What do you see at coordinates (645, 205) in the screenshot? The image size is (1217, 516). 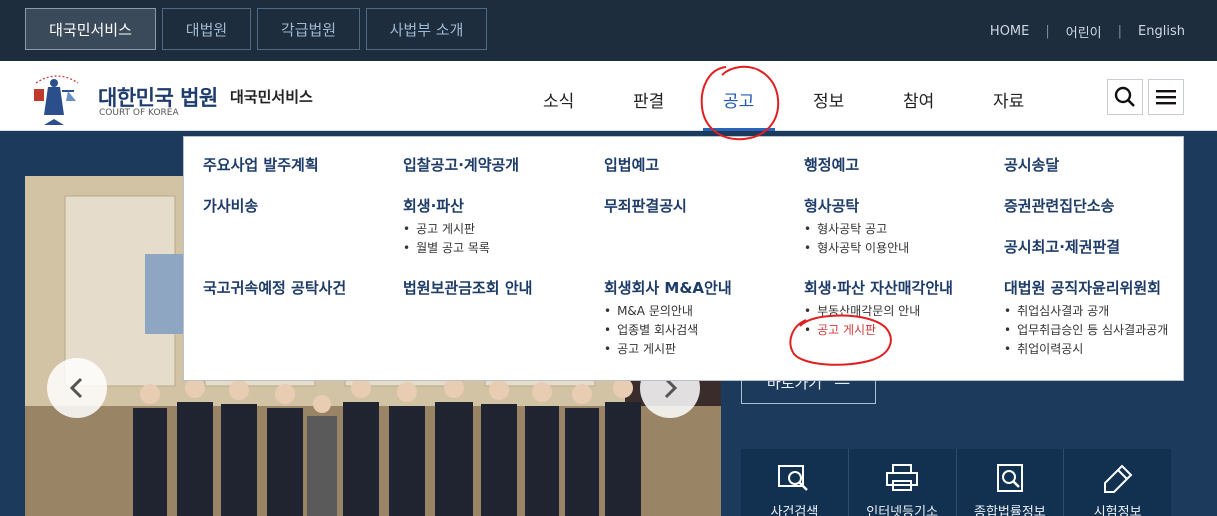 I see `menu-acquittal-notice: 무죄판결공시` at bounding box center [645, 205].